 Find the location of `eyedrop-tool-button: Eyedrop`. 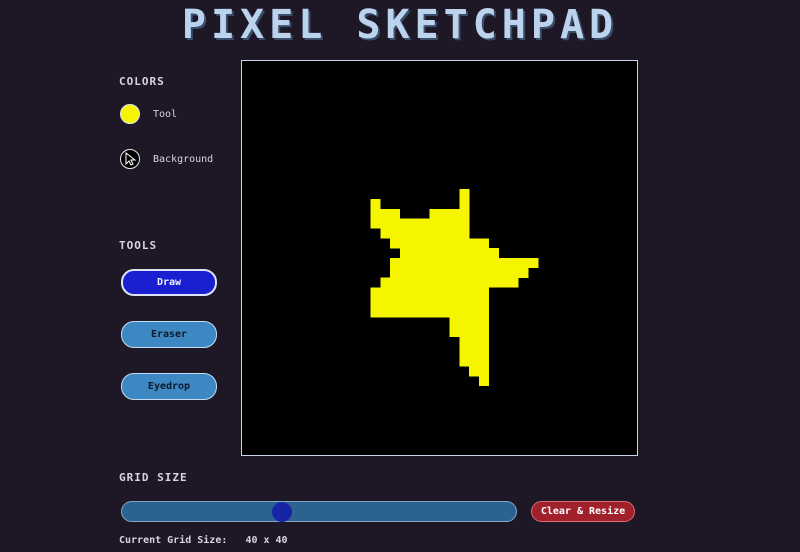

eyedrop-tool-button: Eyedrop is located at coordinates (169, 386).